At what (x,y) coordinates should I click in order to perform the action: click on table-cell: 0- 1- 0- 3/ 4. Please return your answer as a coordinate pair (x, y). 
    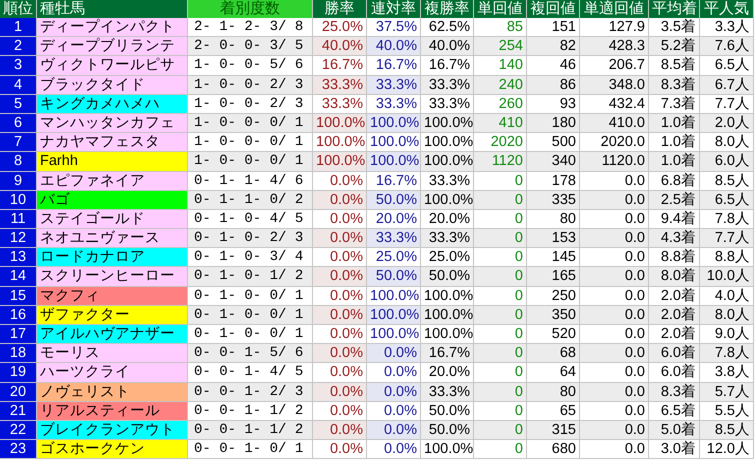
    Looking at the image, I should click on (250, 258).